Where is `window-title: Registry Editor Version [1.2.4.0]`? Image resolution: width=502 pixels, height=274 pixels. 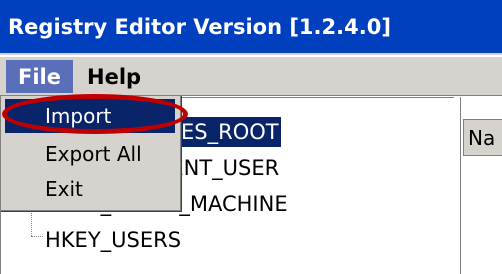 window-title: Registry Editor Version [1.2.4.0] is located at coordinates (199, 26).